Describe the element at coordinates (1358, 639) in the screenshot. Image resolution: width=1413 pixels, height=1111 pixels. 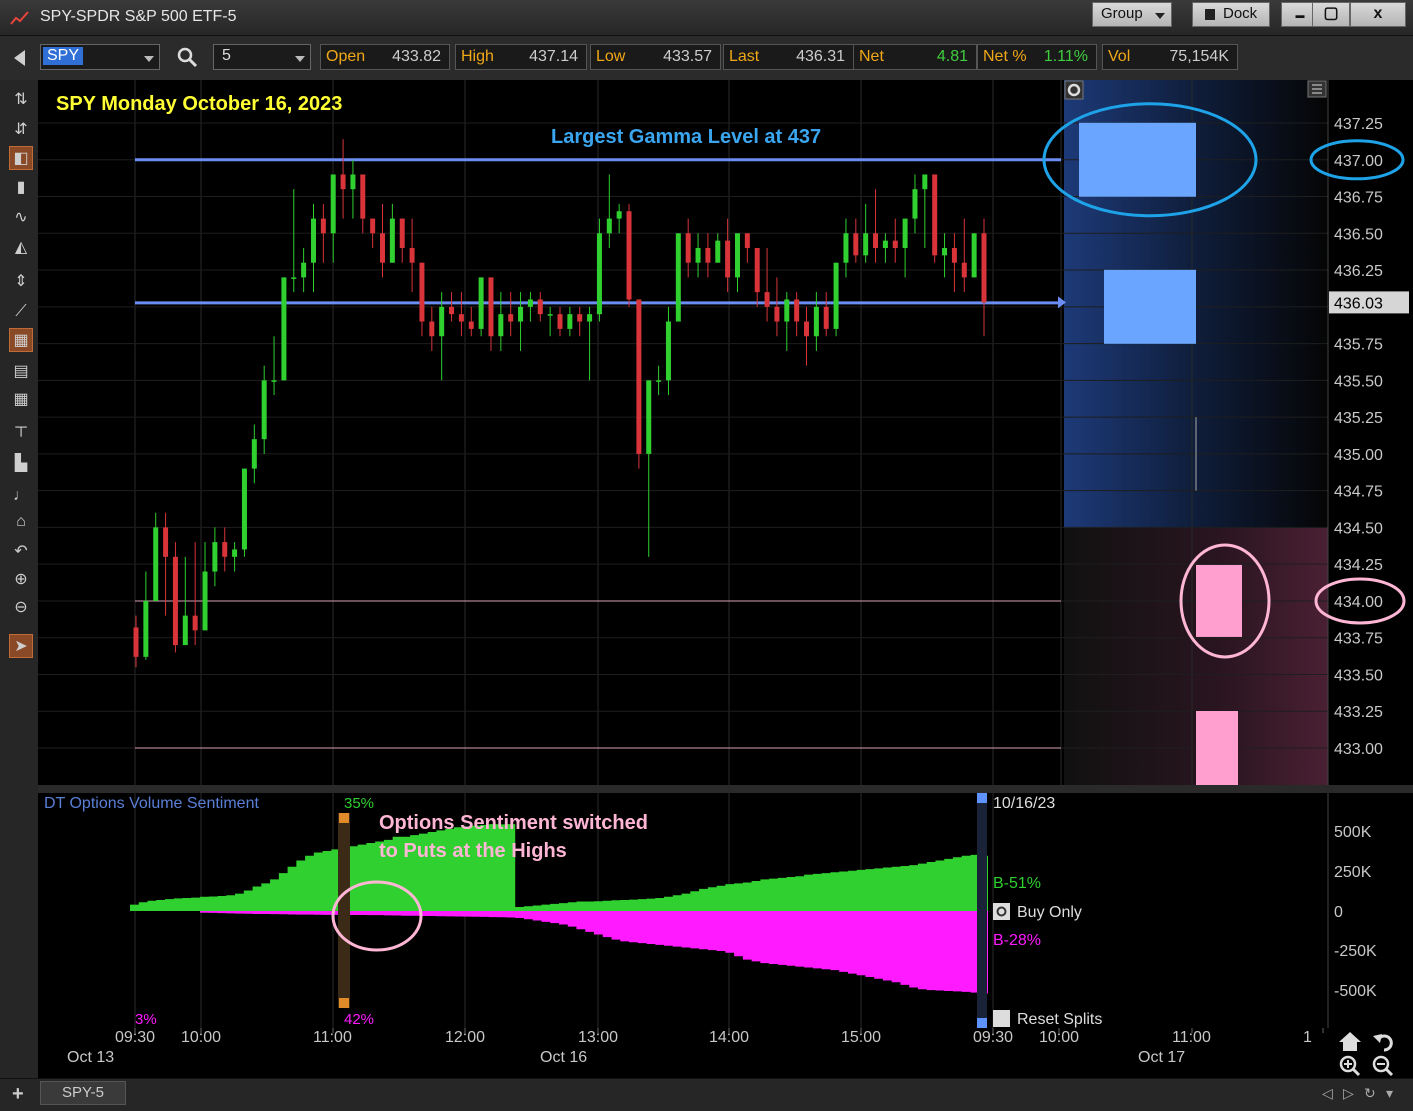
I see `price-tick-label: 433.75` at that location.